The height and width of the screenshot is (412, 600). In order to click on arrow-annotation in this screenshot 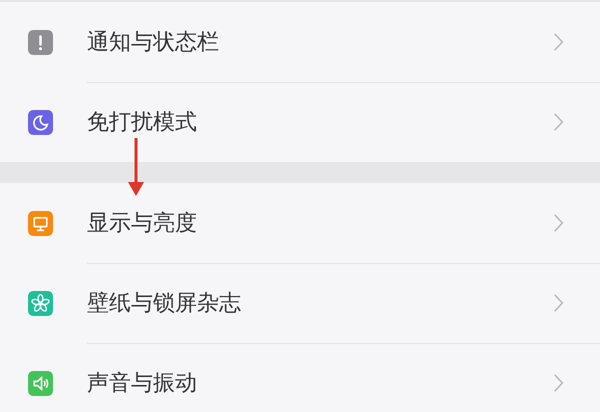, I will do `click(136, 168)`.